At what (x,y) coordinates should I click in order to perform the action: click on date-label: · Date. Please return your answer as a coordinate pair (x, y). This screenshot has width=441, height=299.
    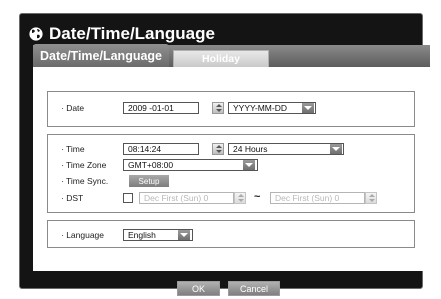
    Looking at the image, I should click on (73, 108).